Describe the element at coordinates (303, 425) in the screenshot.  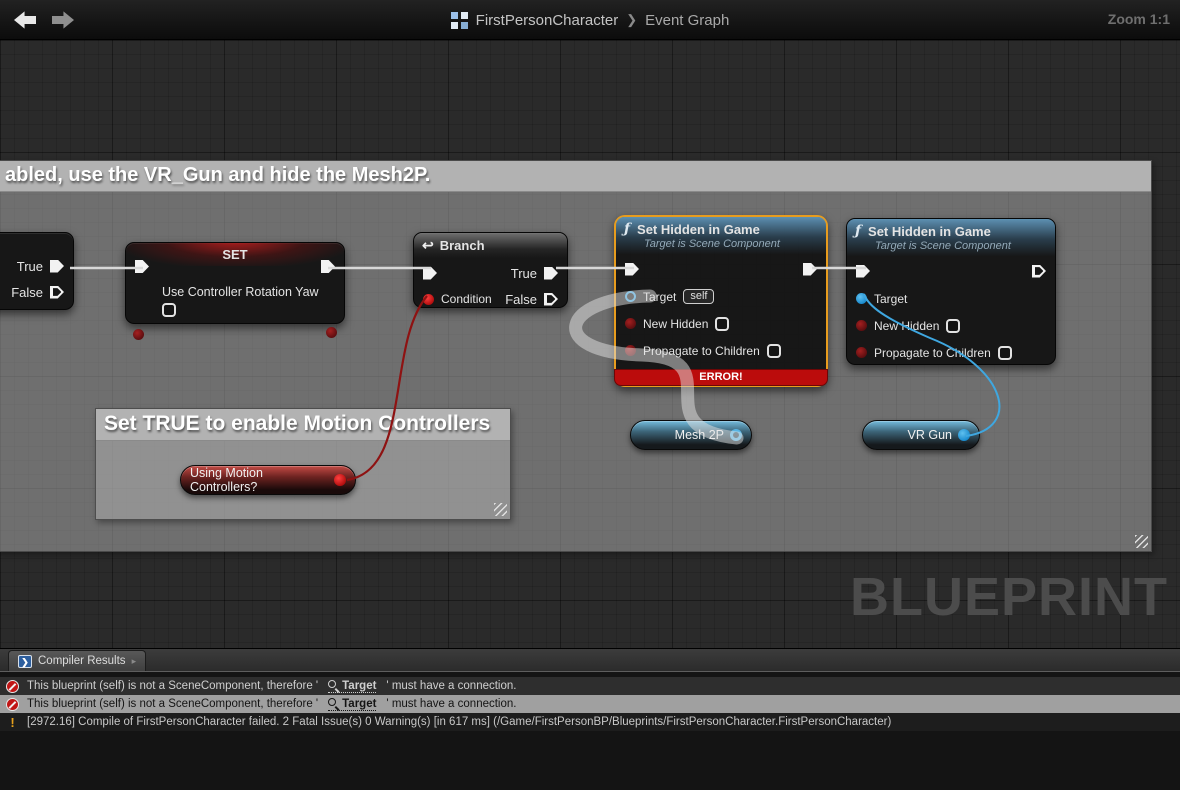
I see `comment-title: Set TRUE to enable Motion Controllers` at that location.